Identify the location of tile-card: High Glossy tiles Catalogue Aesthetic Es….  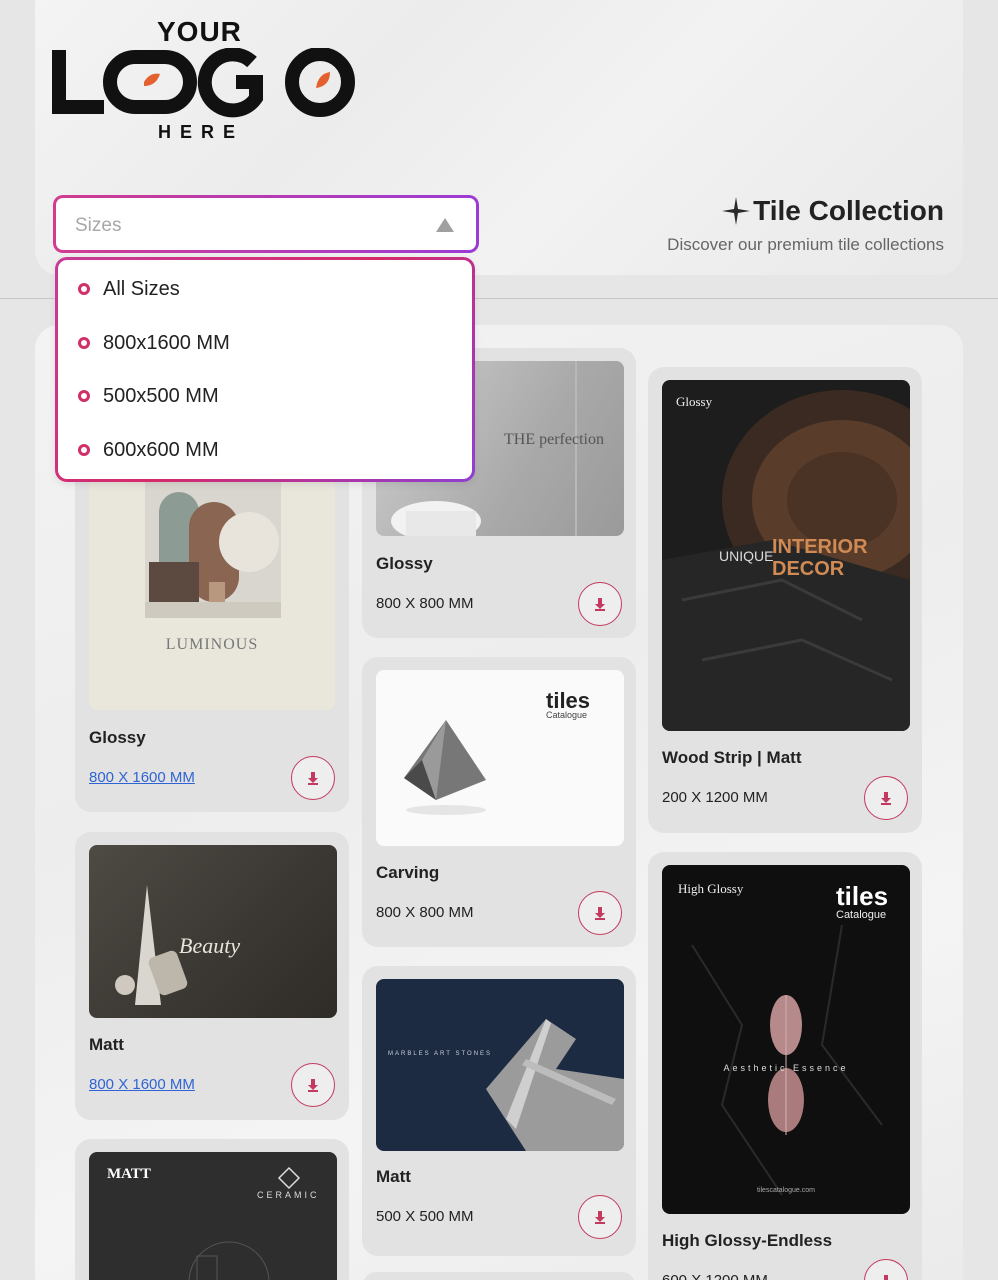
(785, 1066).